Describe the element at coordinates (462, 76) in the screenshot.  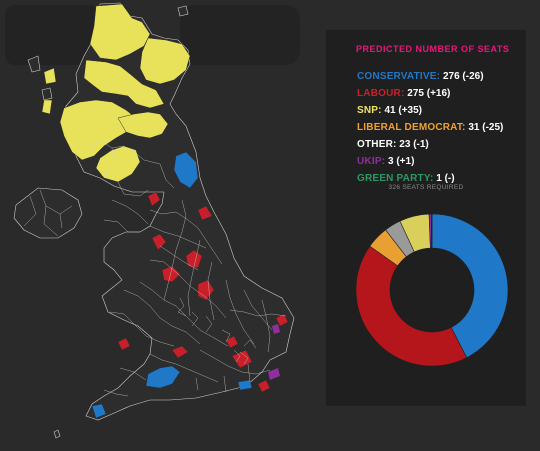
I see `party-seat-count: 276 (-26)` at that location.